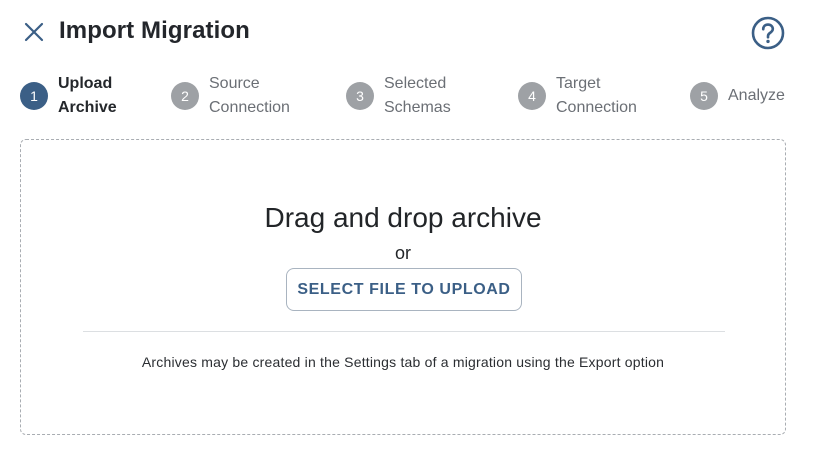 The height and width of the screenshot is (467, 813). What do you see at coordinates (704, 96) in the screenshot?
I see `step-number-badge: 5` at bounding box center [704, 96].